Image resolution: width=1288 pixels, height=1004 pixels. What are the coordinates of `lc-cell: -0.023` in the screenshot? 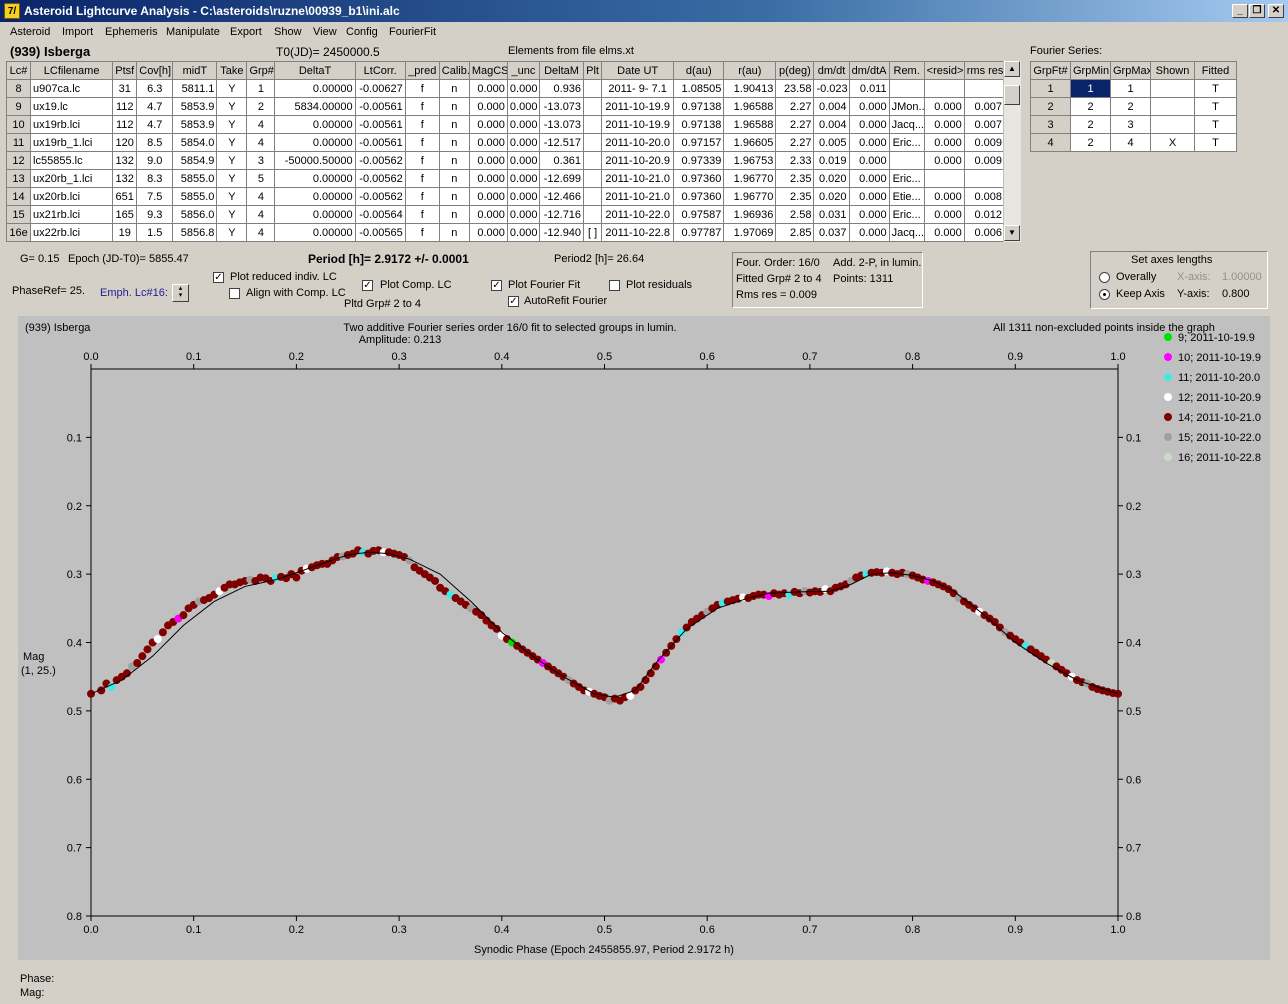 It's located at (831, 88).